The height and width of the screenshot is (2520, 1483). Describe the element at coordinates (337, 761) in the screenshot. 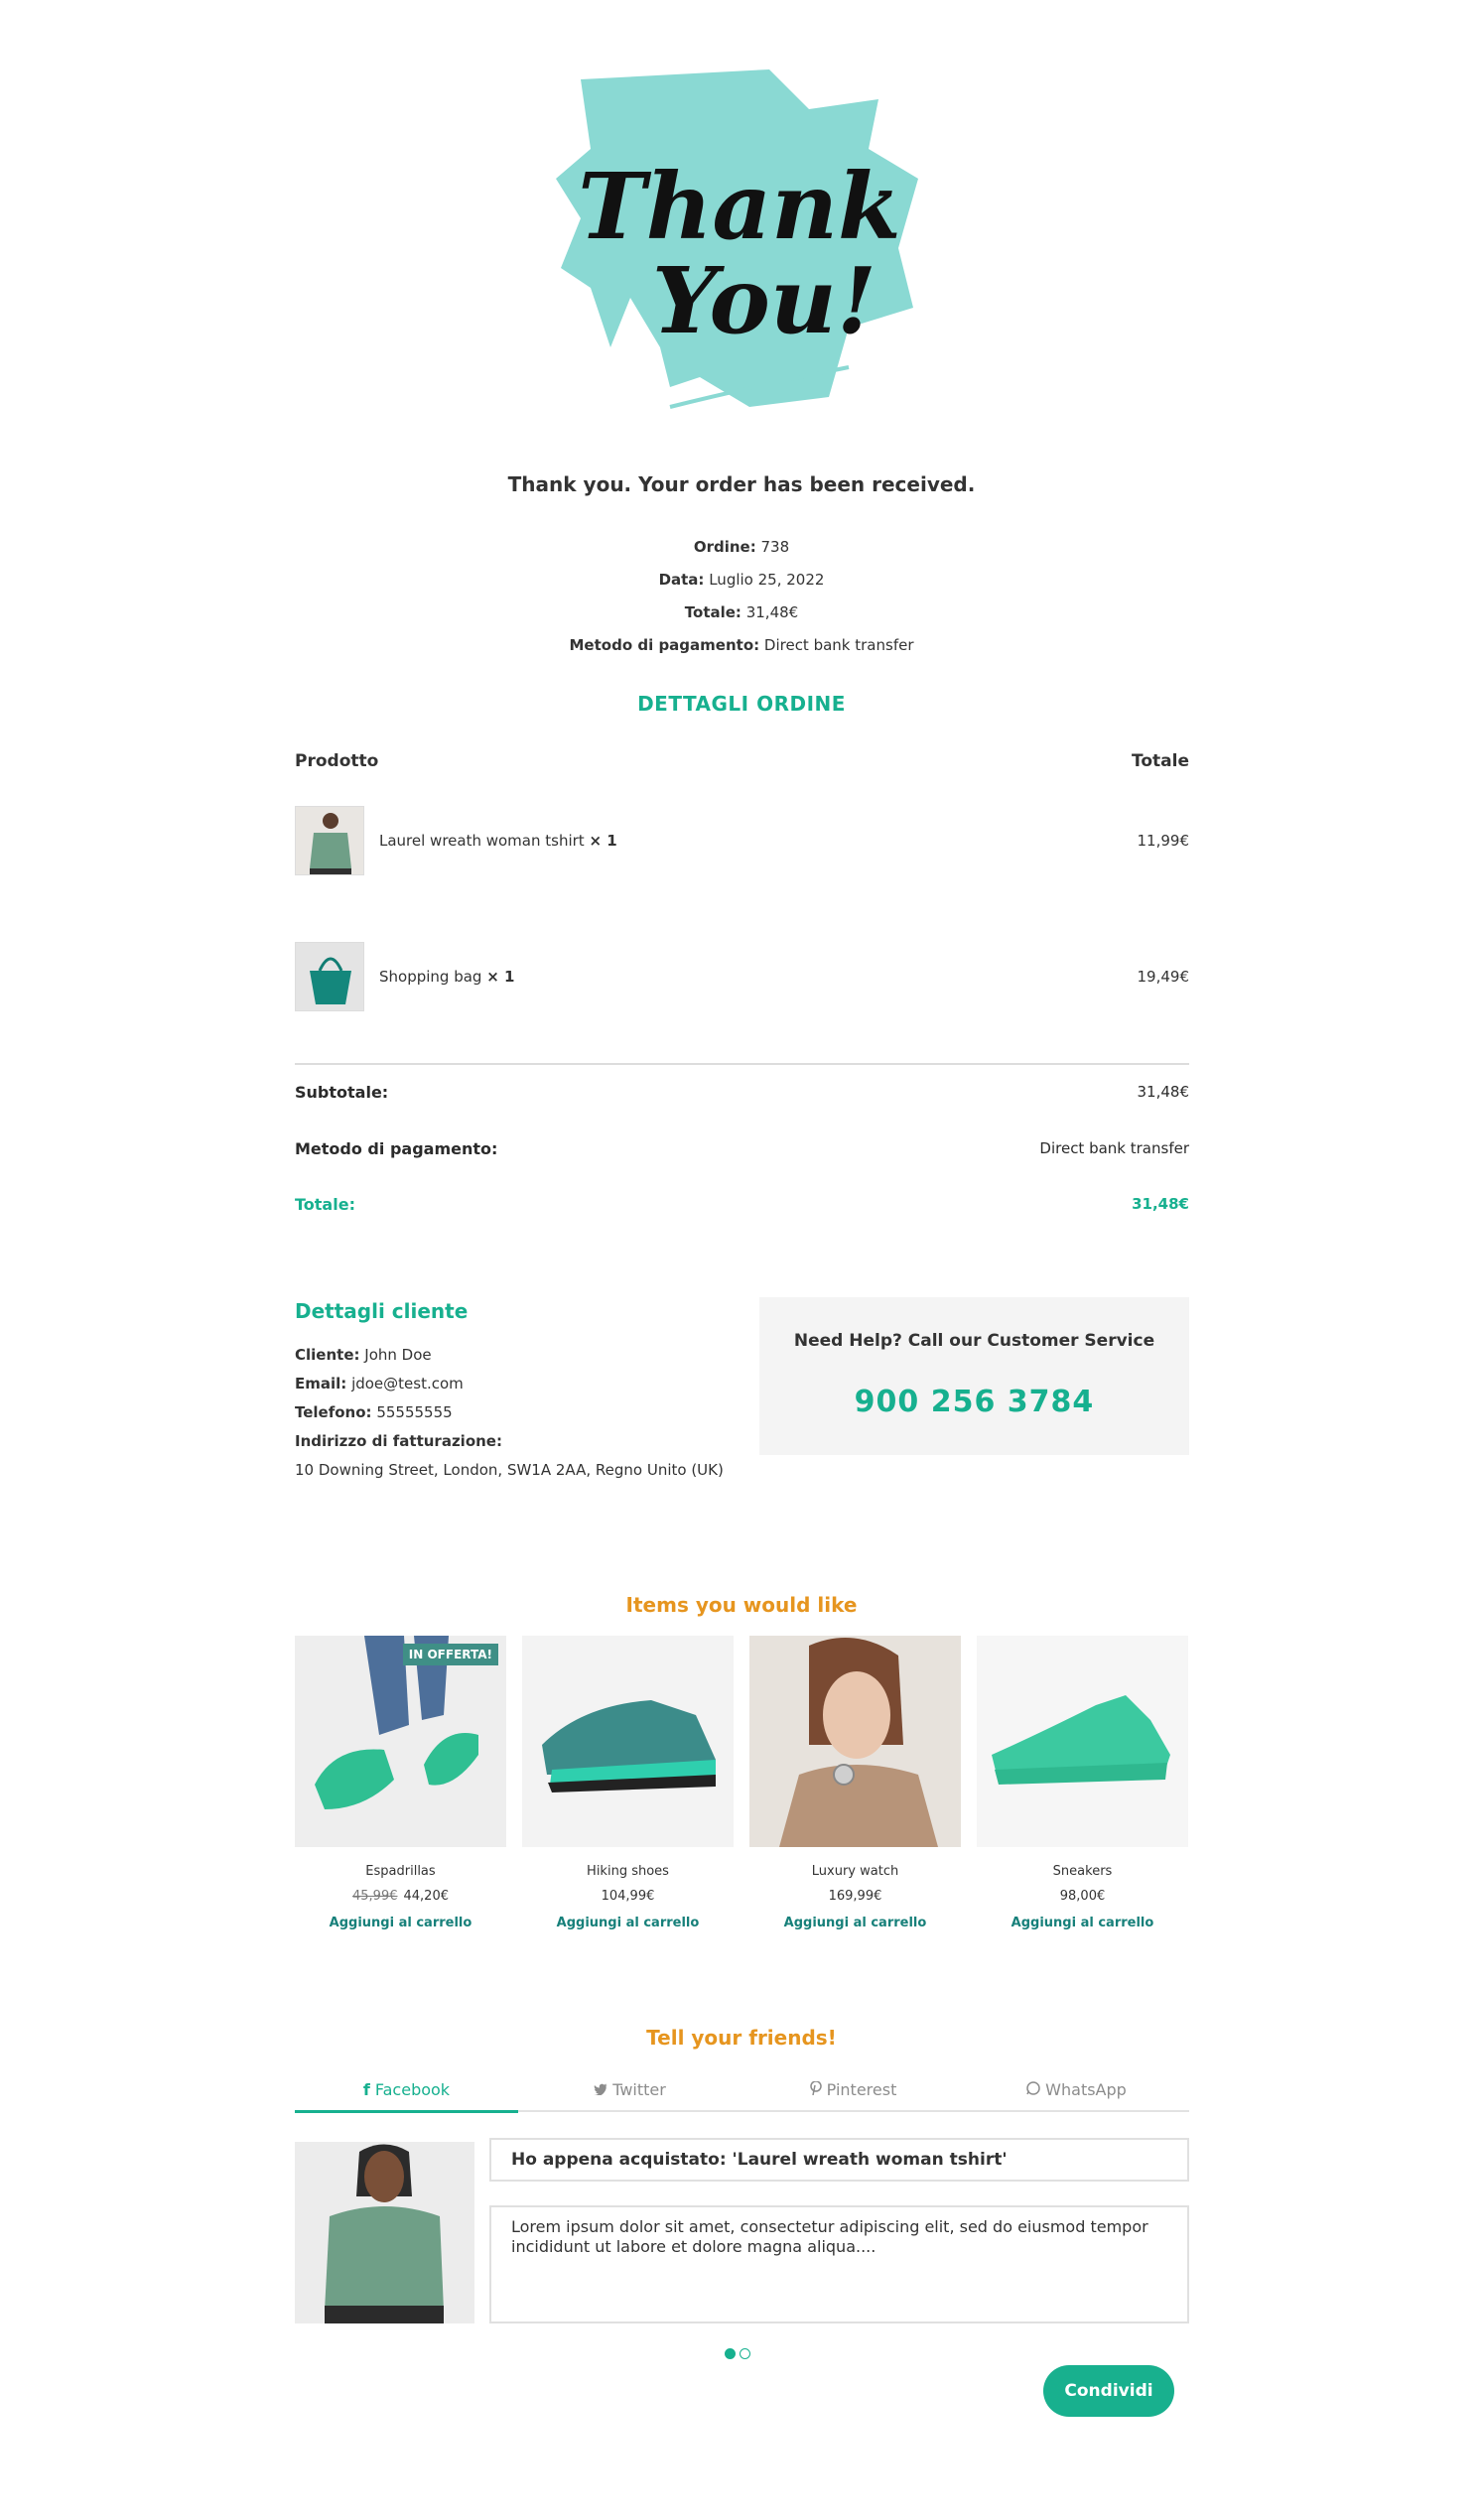

I see `column-header-product: Prodotto` at that location.